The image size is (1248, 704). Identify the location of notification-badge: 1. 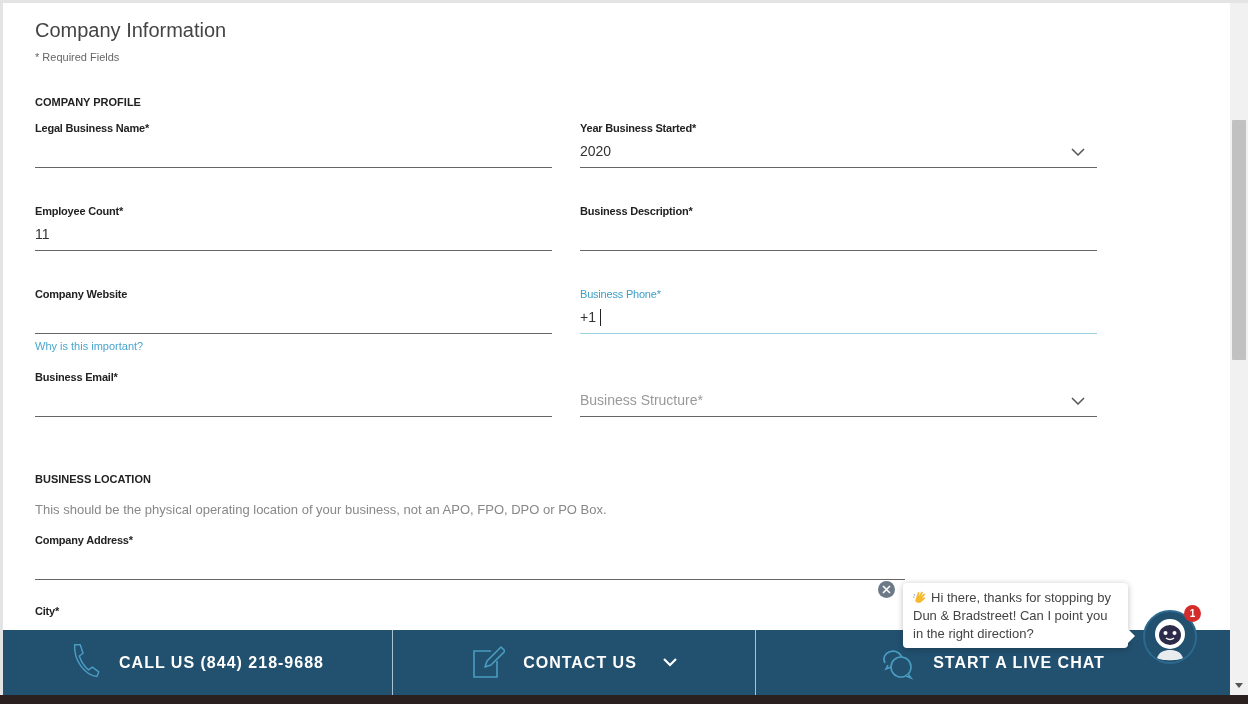
(1192, 613).